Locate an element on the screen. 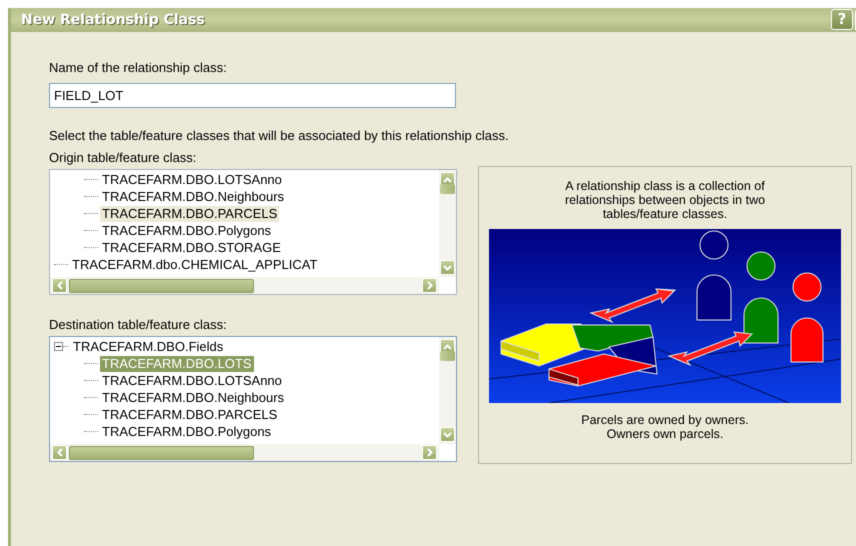 This screenshot has height=546, width=856. field-label: Name of the relationship class: is located at coordinates (138, 67).